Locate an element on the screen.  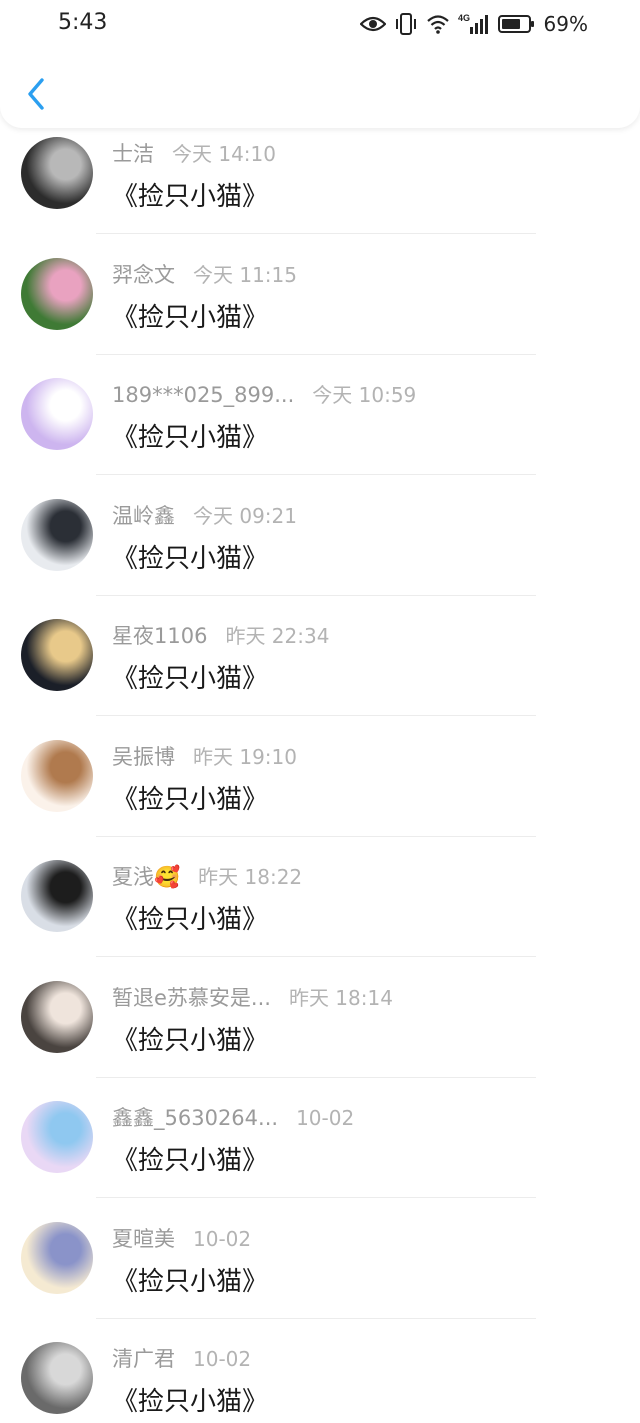
timestamp: 昨天 22:34 is located at coordinates (277, 636).